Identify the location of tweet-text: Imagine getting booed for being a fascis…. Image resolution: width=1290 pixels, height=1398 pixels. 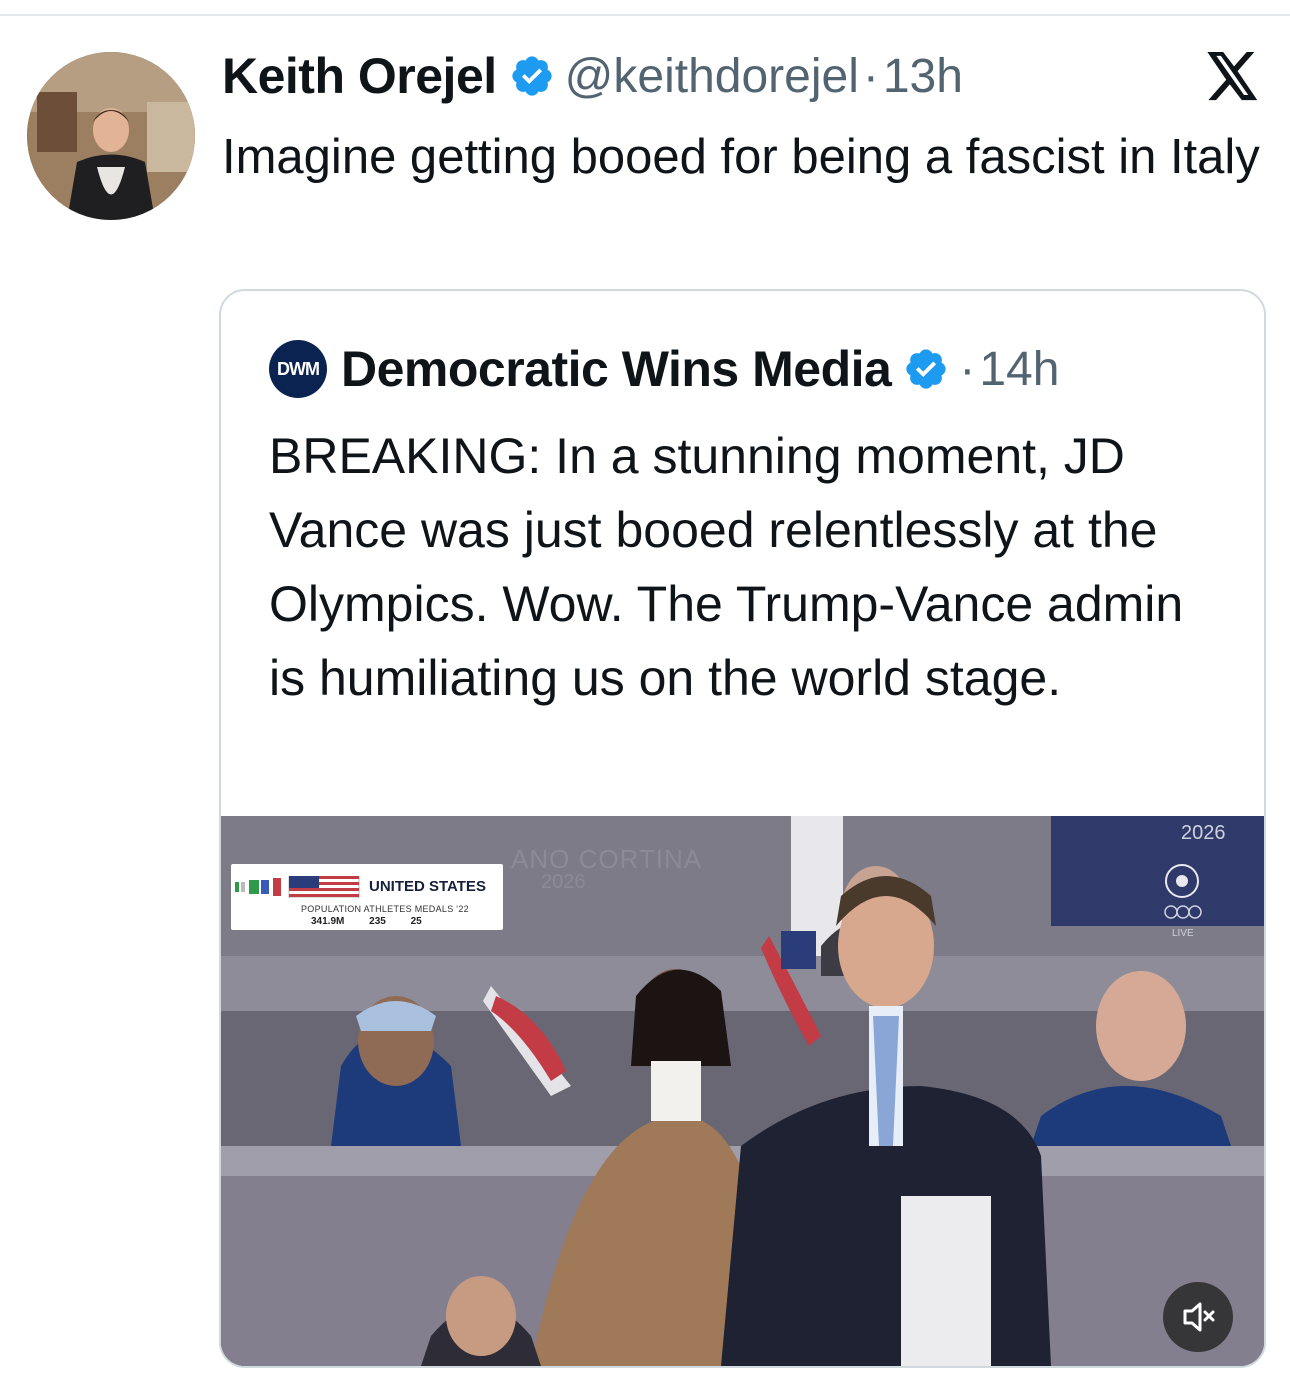
(741, 157).